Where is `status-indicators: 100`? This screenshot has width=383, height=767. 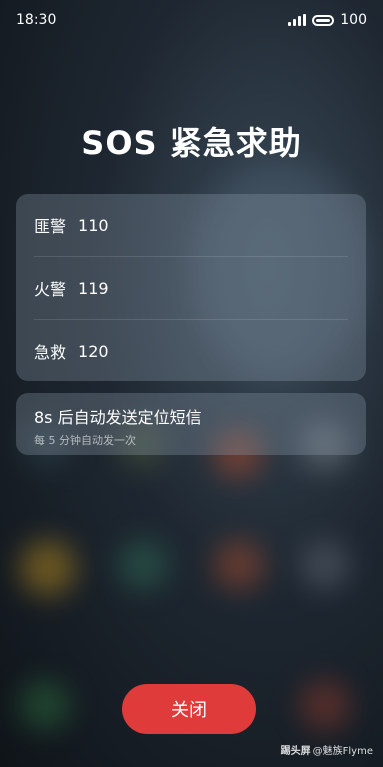 status-indicators: 100 is located at coordinates (327, 20).